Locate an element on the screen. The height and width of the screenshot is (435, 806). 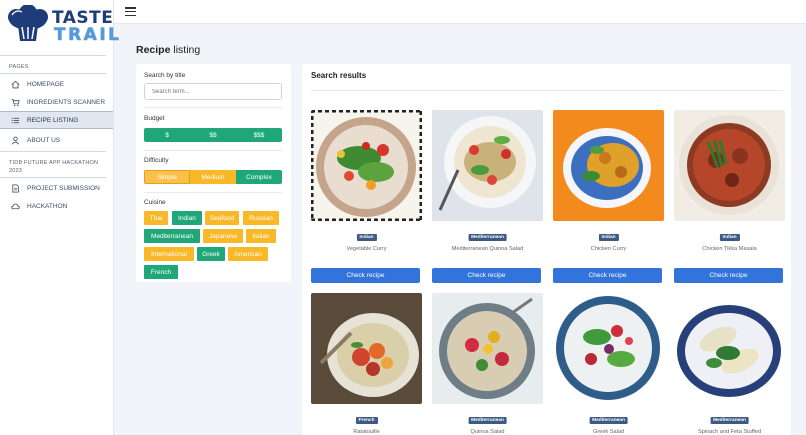
cuisine-tag-italian: Italian is located at coordinates (261, 236).